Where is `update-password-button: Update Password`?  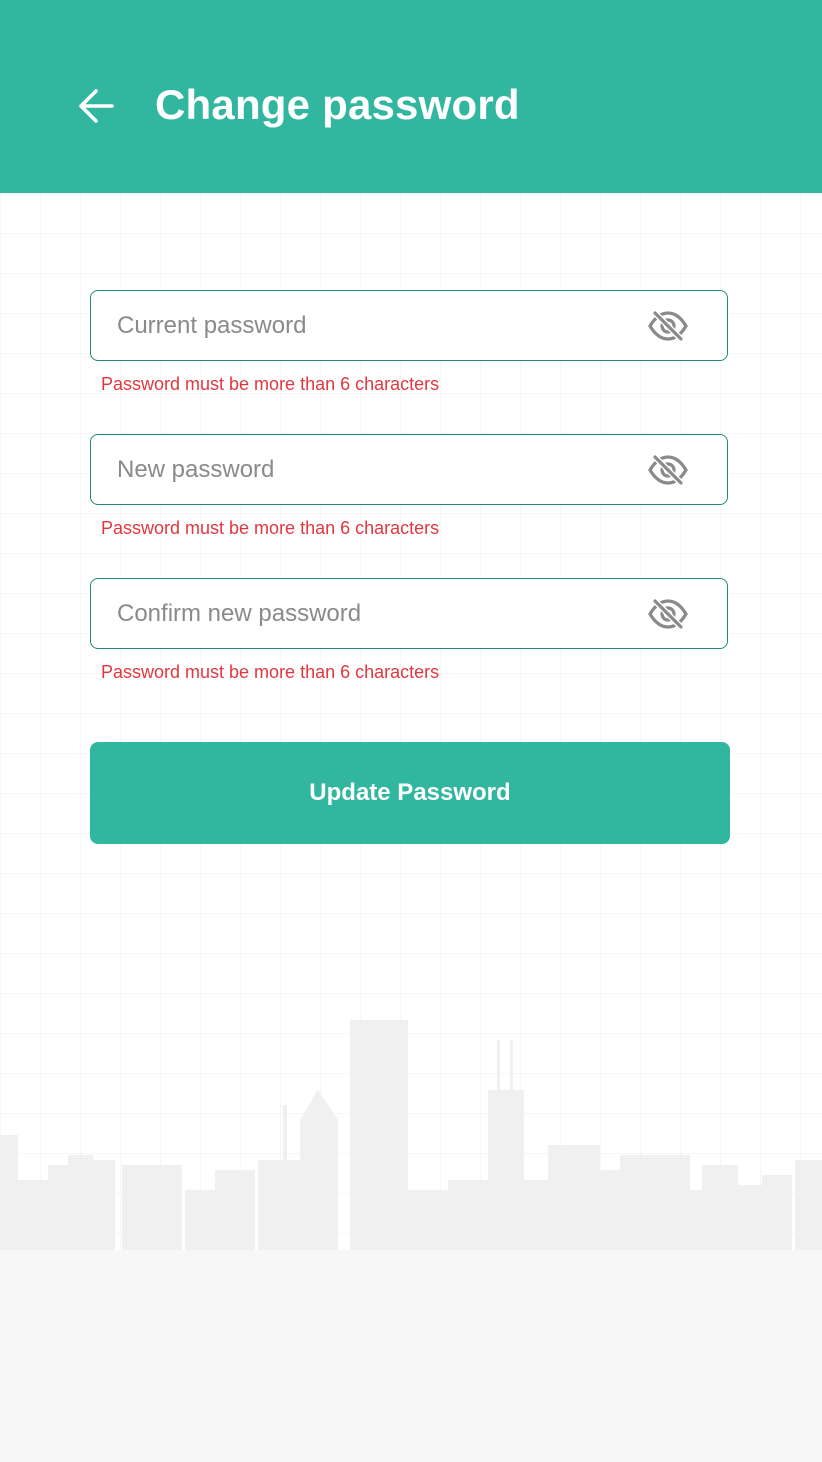
update-password-button: Update Password is located at coordinates (410, 793).